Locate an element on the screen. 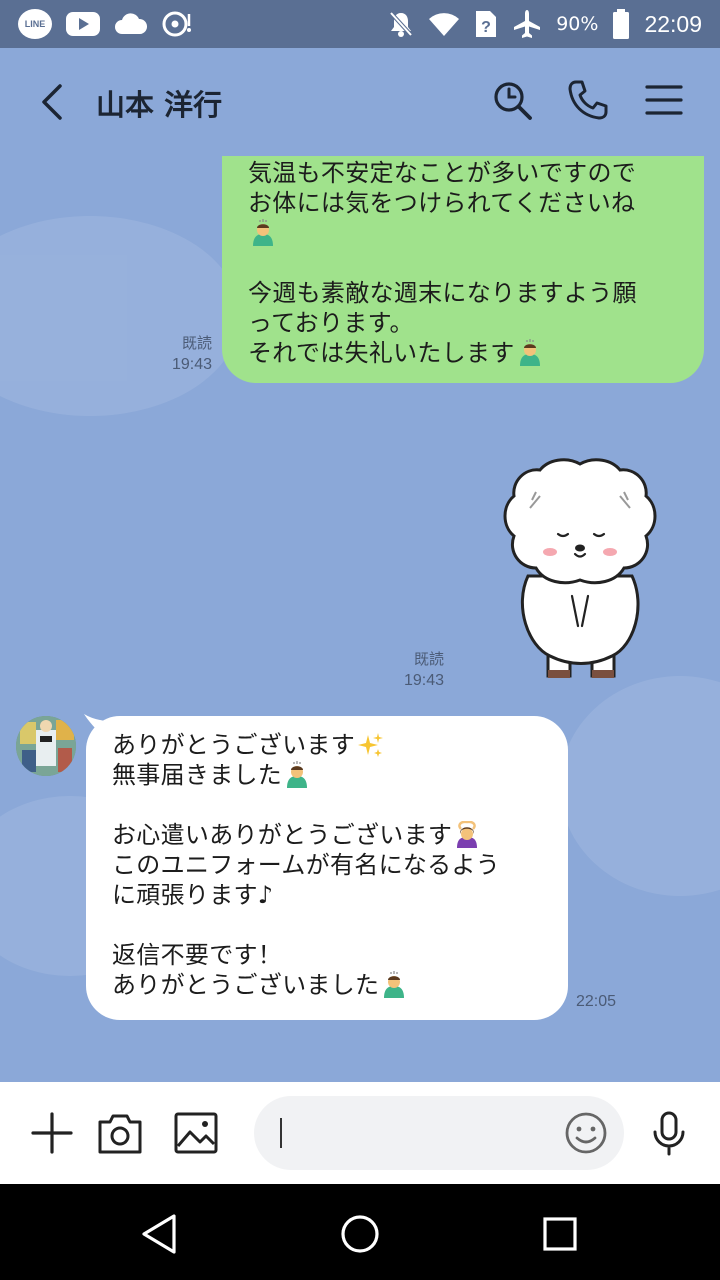  camera-icon is located at coordinates (120, 1133).